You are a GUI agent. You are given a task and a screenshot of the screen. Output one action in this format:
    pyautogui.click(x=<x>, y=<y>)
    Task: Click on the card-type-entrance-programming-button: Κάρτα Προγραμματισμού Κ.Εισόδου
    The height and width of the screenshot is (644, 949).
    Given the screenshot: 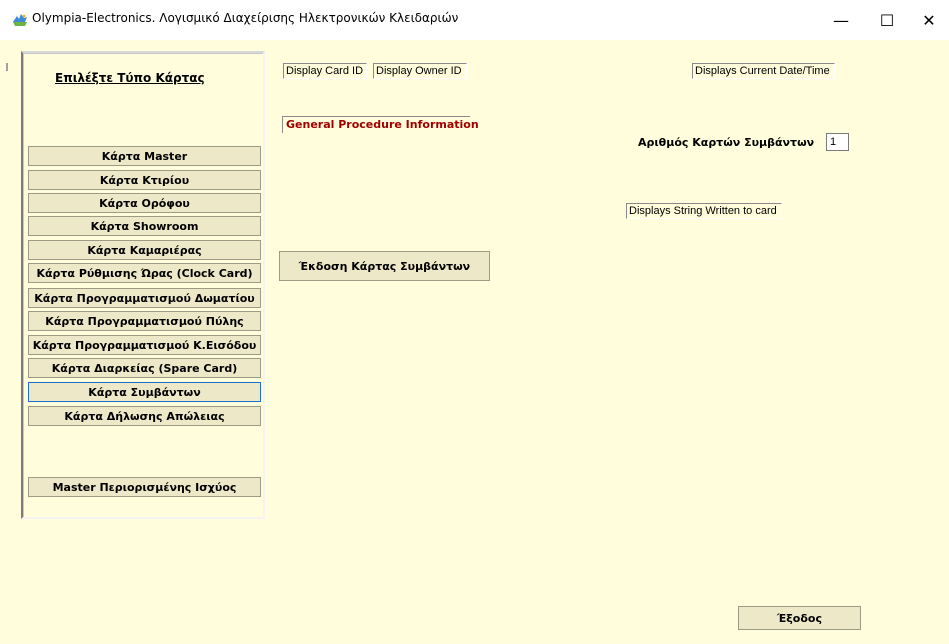 What is the action you would take?
    pyautogui.click(x=144, y=345)
    